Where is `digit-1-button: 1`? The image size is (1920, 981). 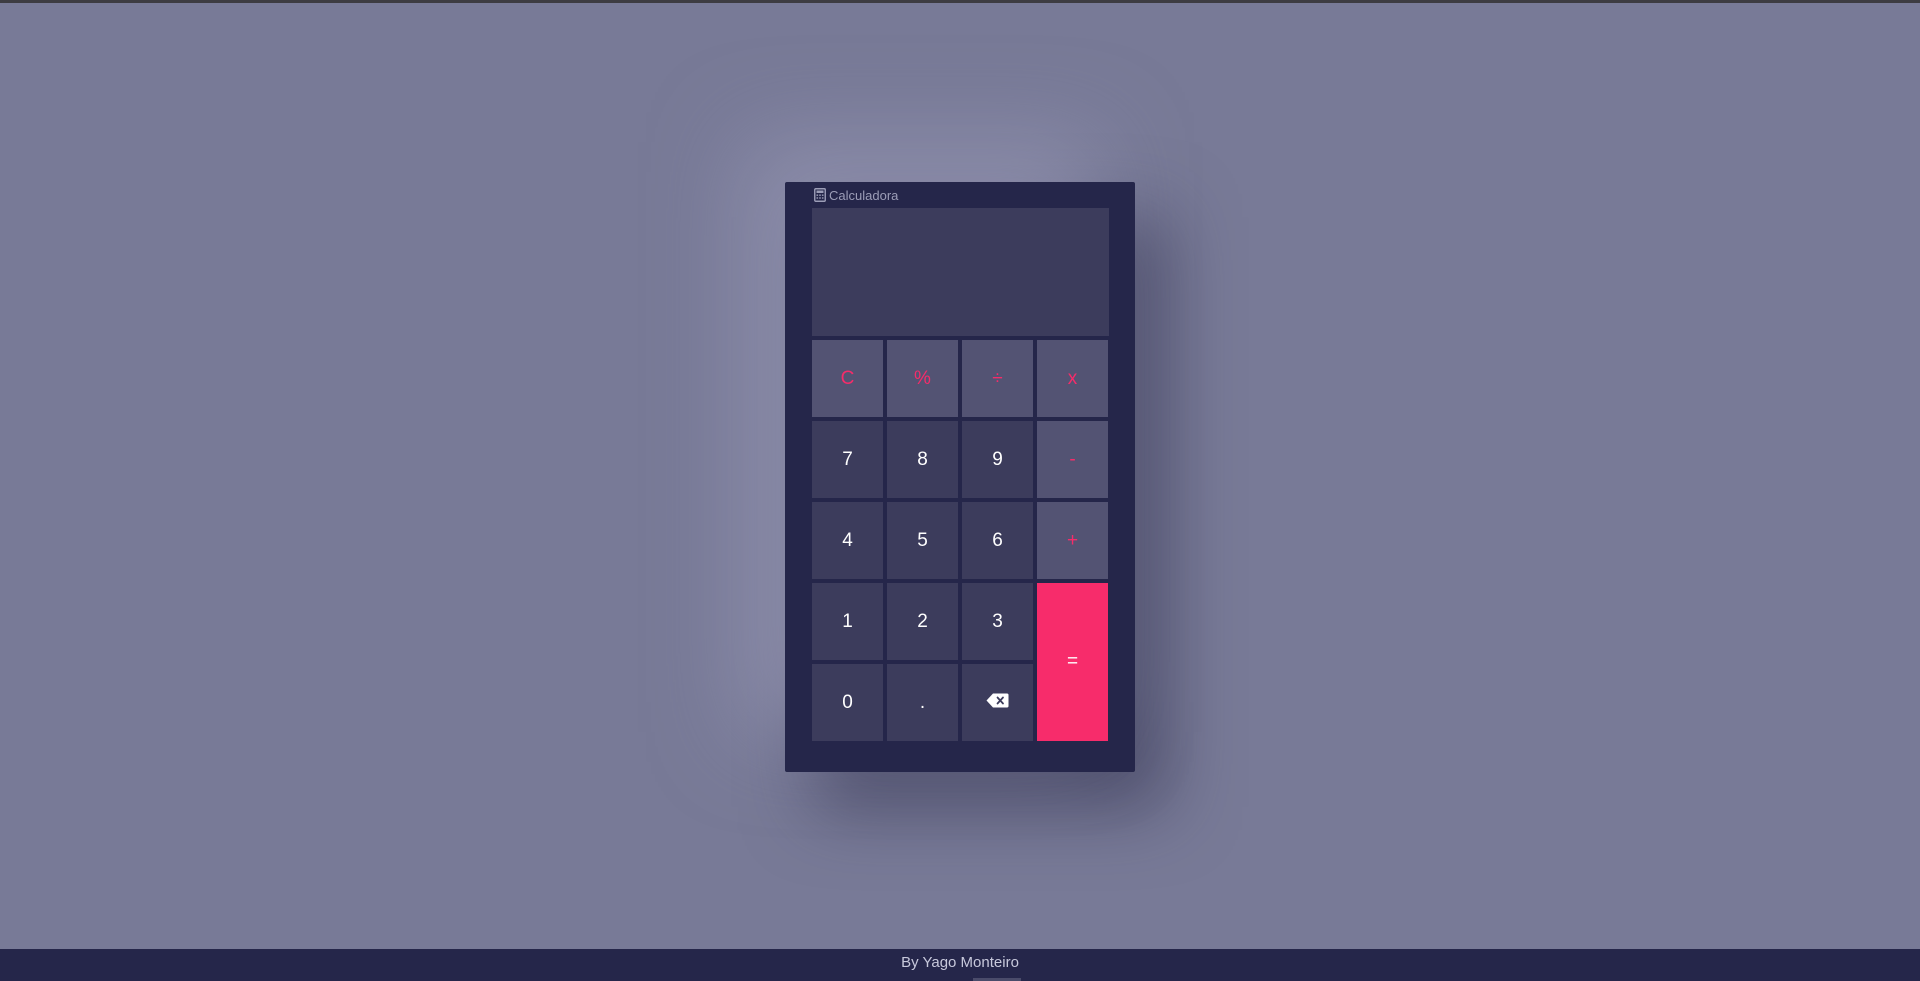
digit-1-button: 1 is located at coordinates (847, 621).